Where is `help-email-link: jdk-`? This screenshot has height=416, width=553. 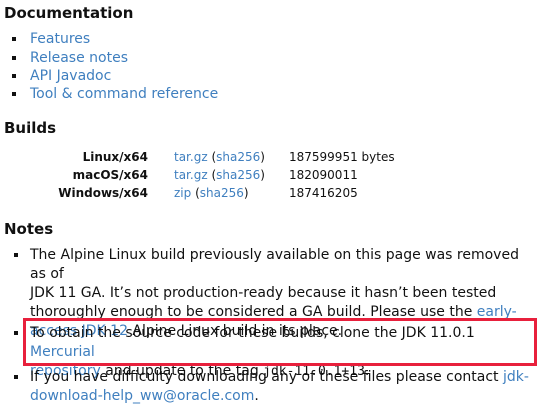 help-email-link: jdk- is located at coordinates (516, 377).